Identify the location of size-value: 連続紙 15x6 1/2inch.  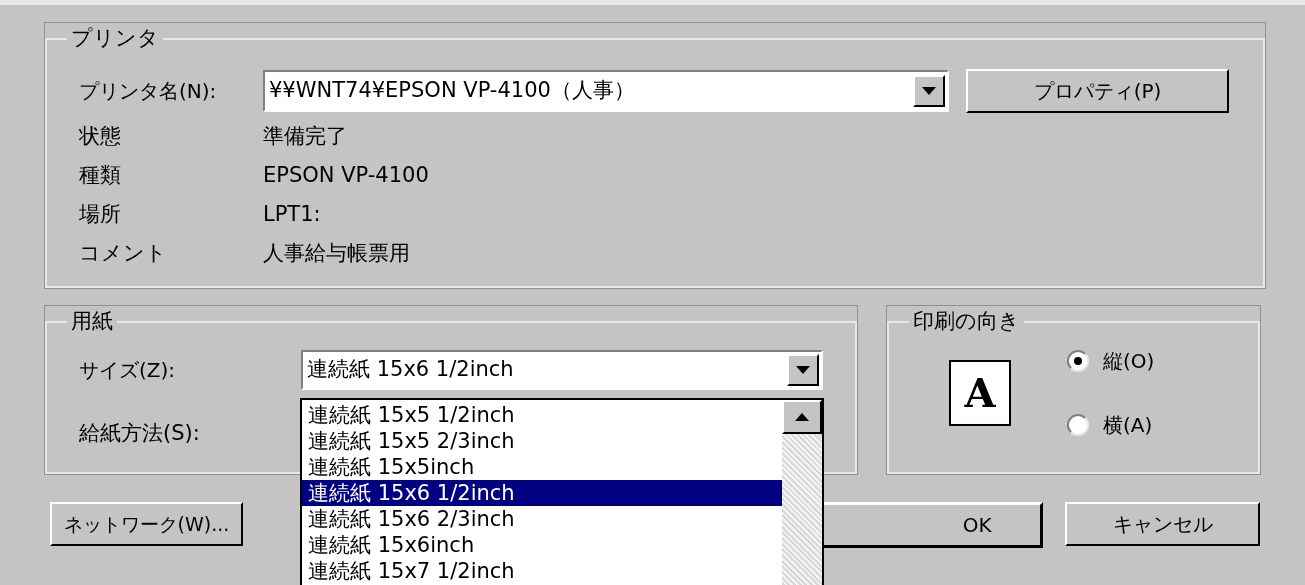
(410, 369).